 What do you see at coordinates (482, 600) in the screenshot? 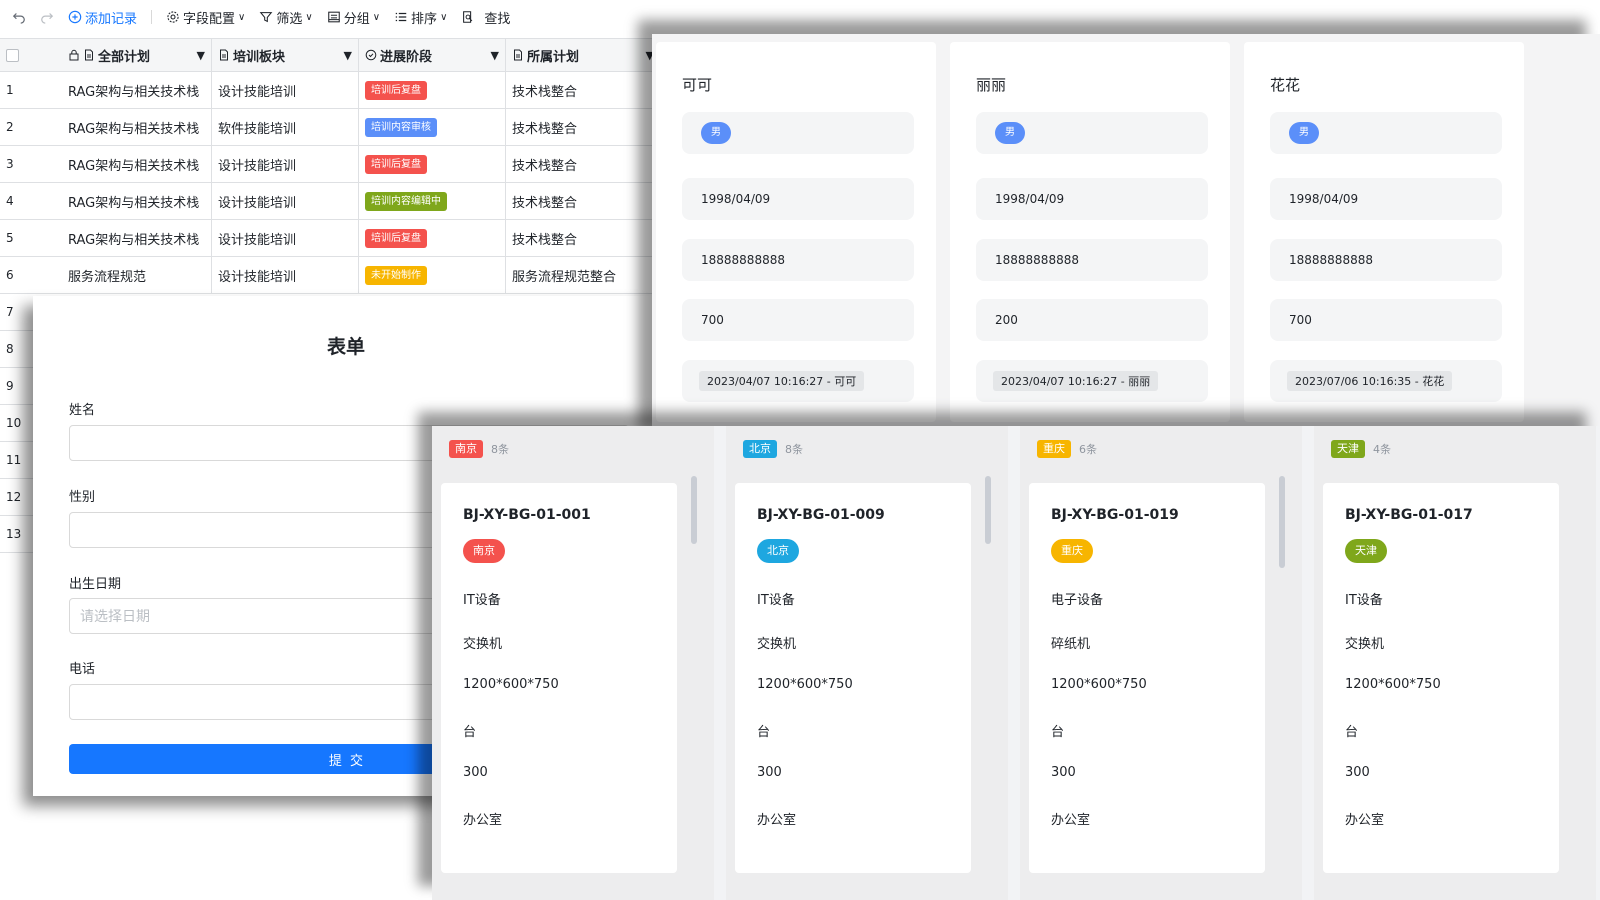
I see `category-field: IT设备` at bounding box center [482, 600].